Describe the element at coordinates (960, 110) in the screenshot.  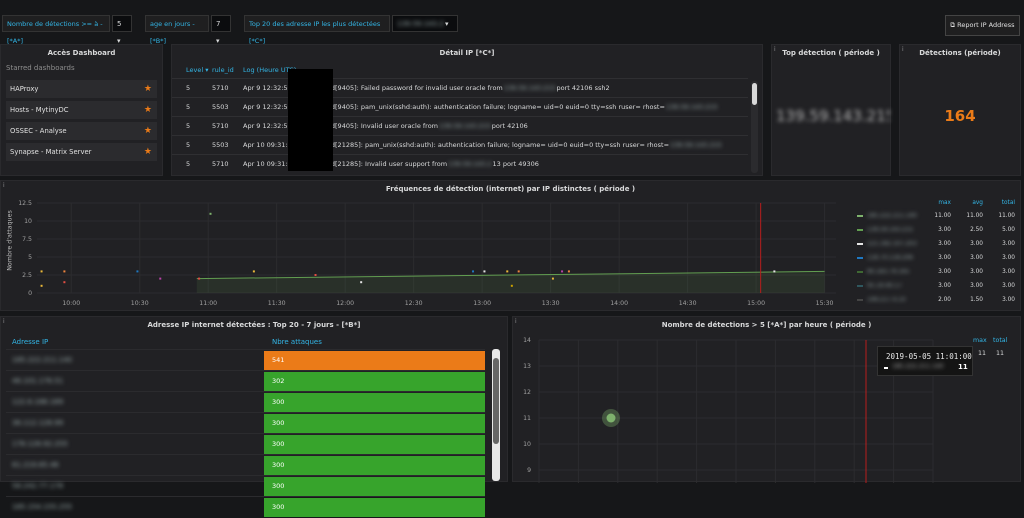
I see `detections-panel: i Détections (période) 164` at that location.